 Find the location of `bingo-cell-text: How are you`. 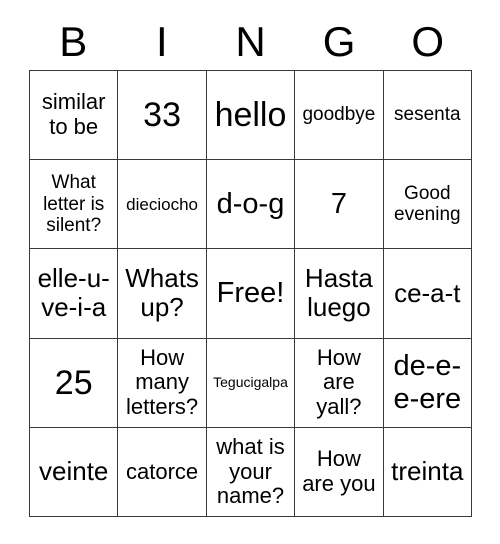

bingo-cell-text: How are you is located at coordinates (339, 471).